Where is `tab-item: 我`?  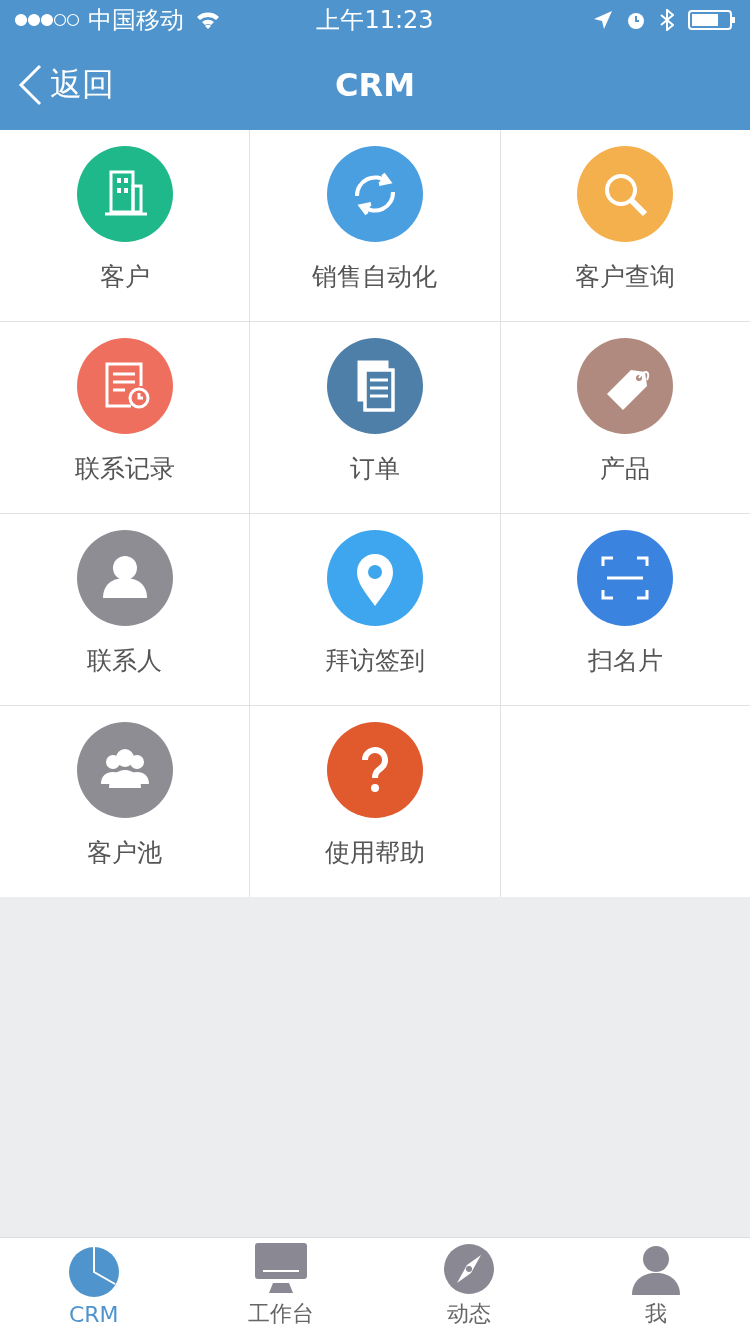
tab-item: 我 is located at coordinates (656, 1286).